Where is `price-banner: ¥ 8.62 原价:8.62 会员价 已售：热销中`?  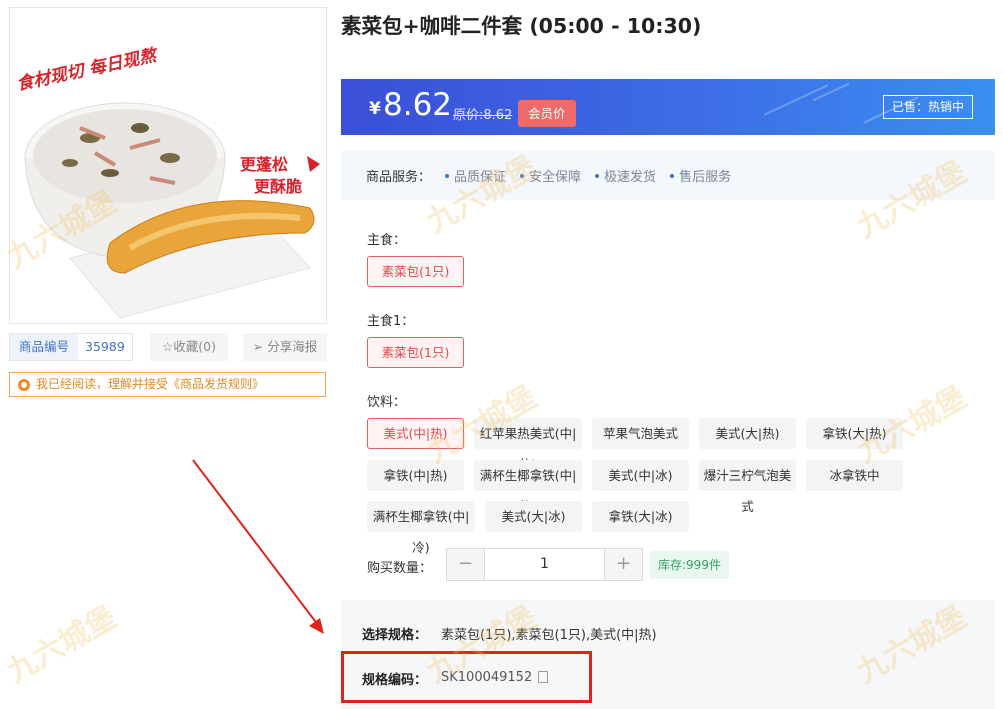
price-banner: ¥ 8.62 原价:8.62 会员价 已售：热销中 is located at coordinates (668, 107).